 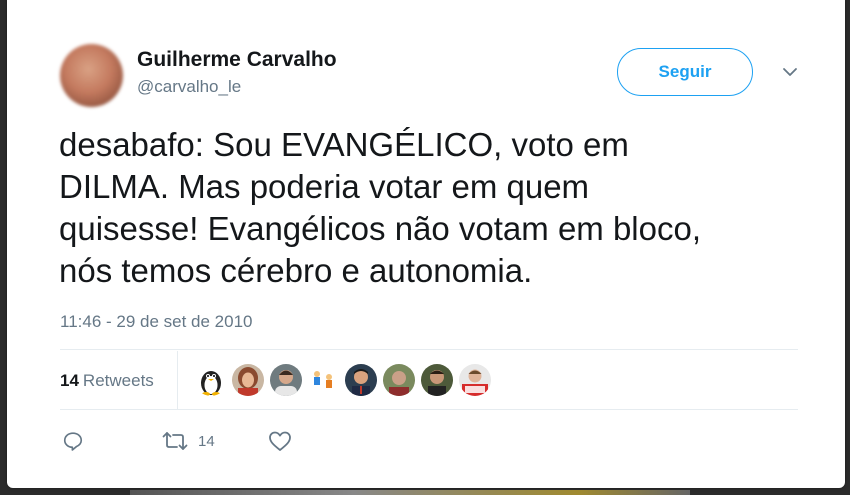 I want to click on tweet-line: DILMA. Mas poderia votar em quem, so click(x=324, y=186).